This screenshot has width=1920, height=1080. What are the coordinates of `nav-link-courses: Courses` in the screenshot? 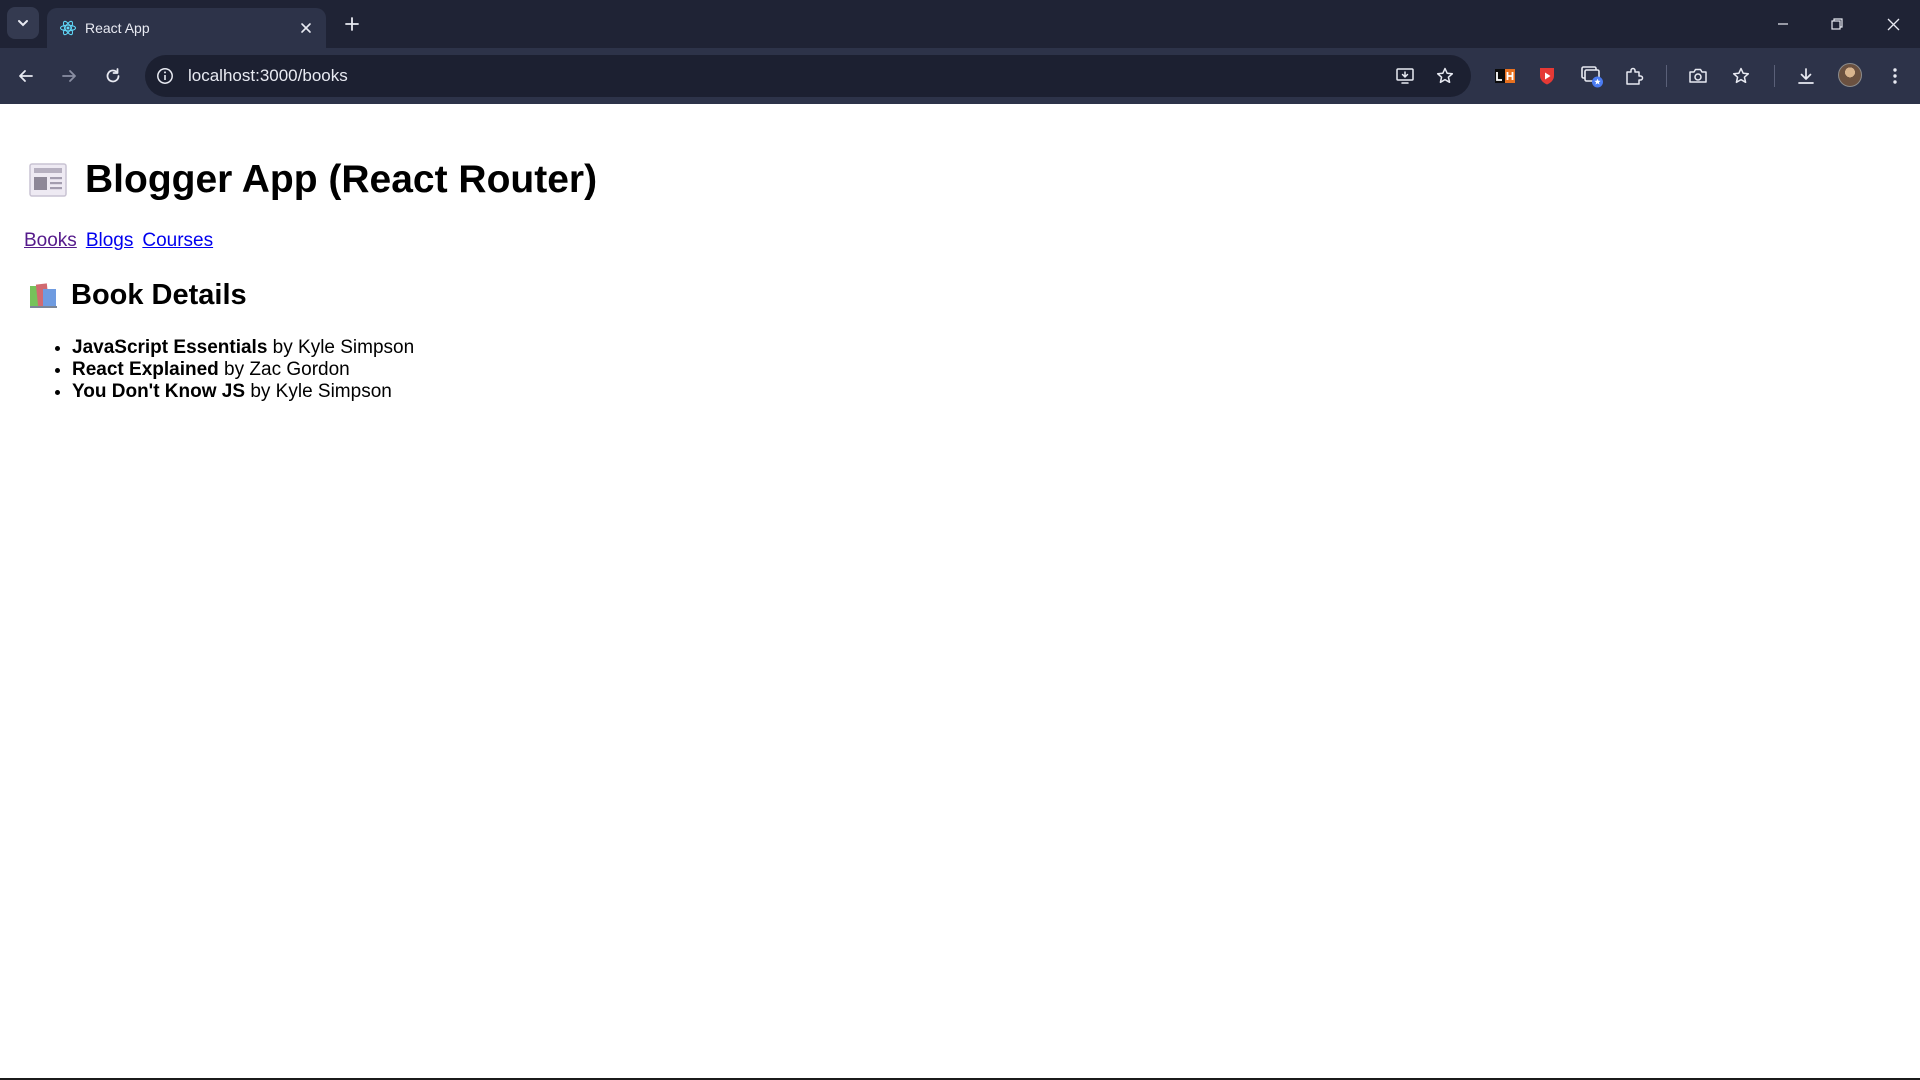 It's located at (177, 240).